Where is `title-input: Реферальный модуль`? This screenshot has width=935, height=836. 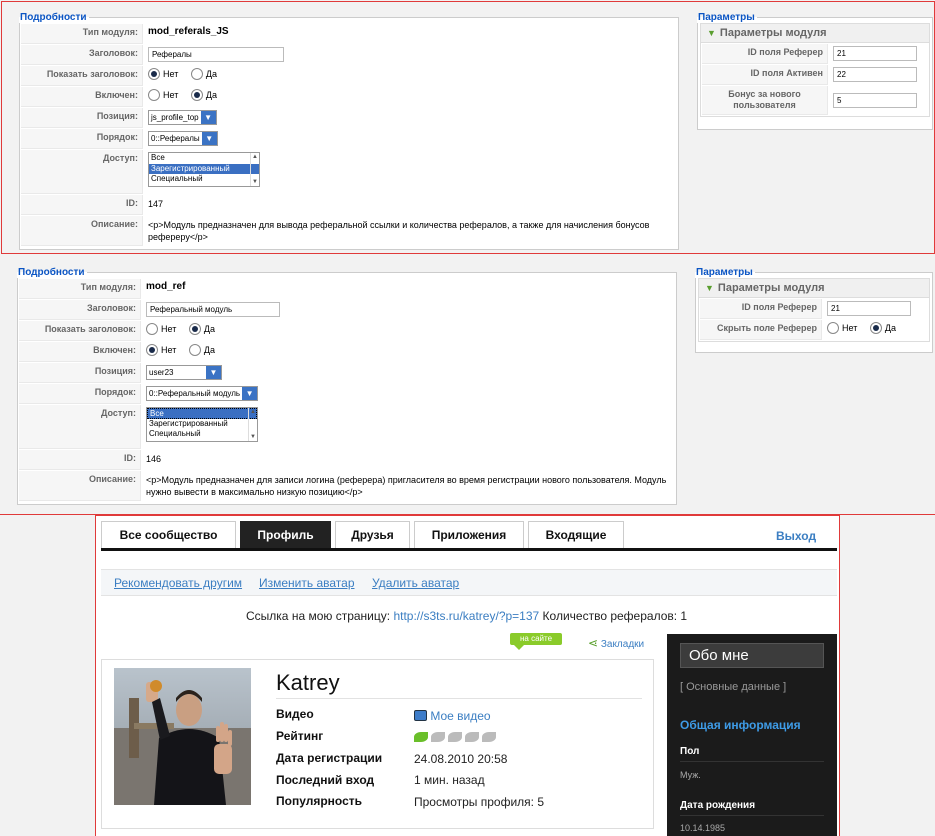
title-input: Реферальный модуль is located at coordinates (213, 309).